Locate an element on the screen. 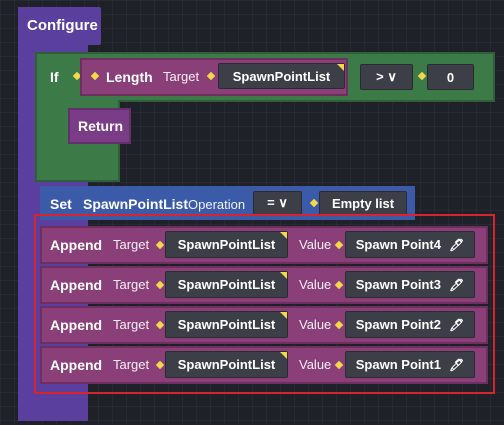 This screenshot has width=504, height=425. set-label: Set is located at coordinates (61, 204).